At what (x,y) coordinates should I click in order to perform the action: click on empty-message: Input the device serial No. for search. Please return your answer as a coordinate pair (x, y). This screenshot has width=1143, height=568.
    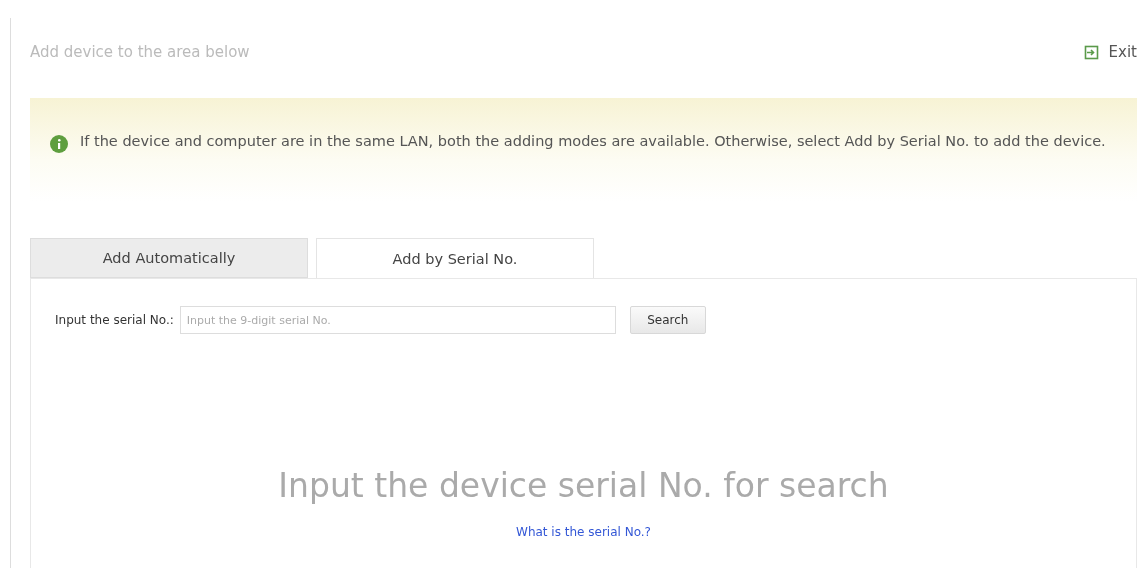
    Looking at the image, I should click on (583, 485).